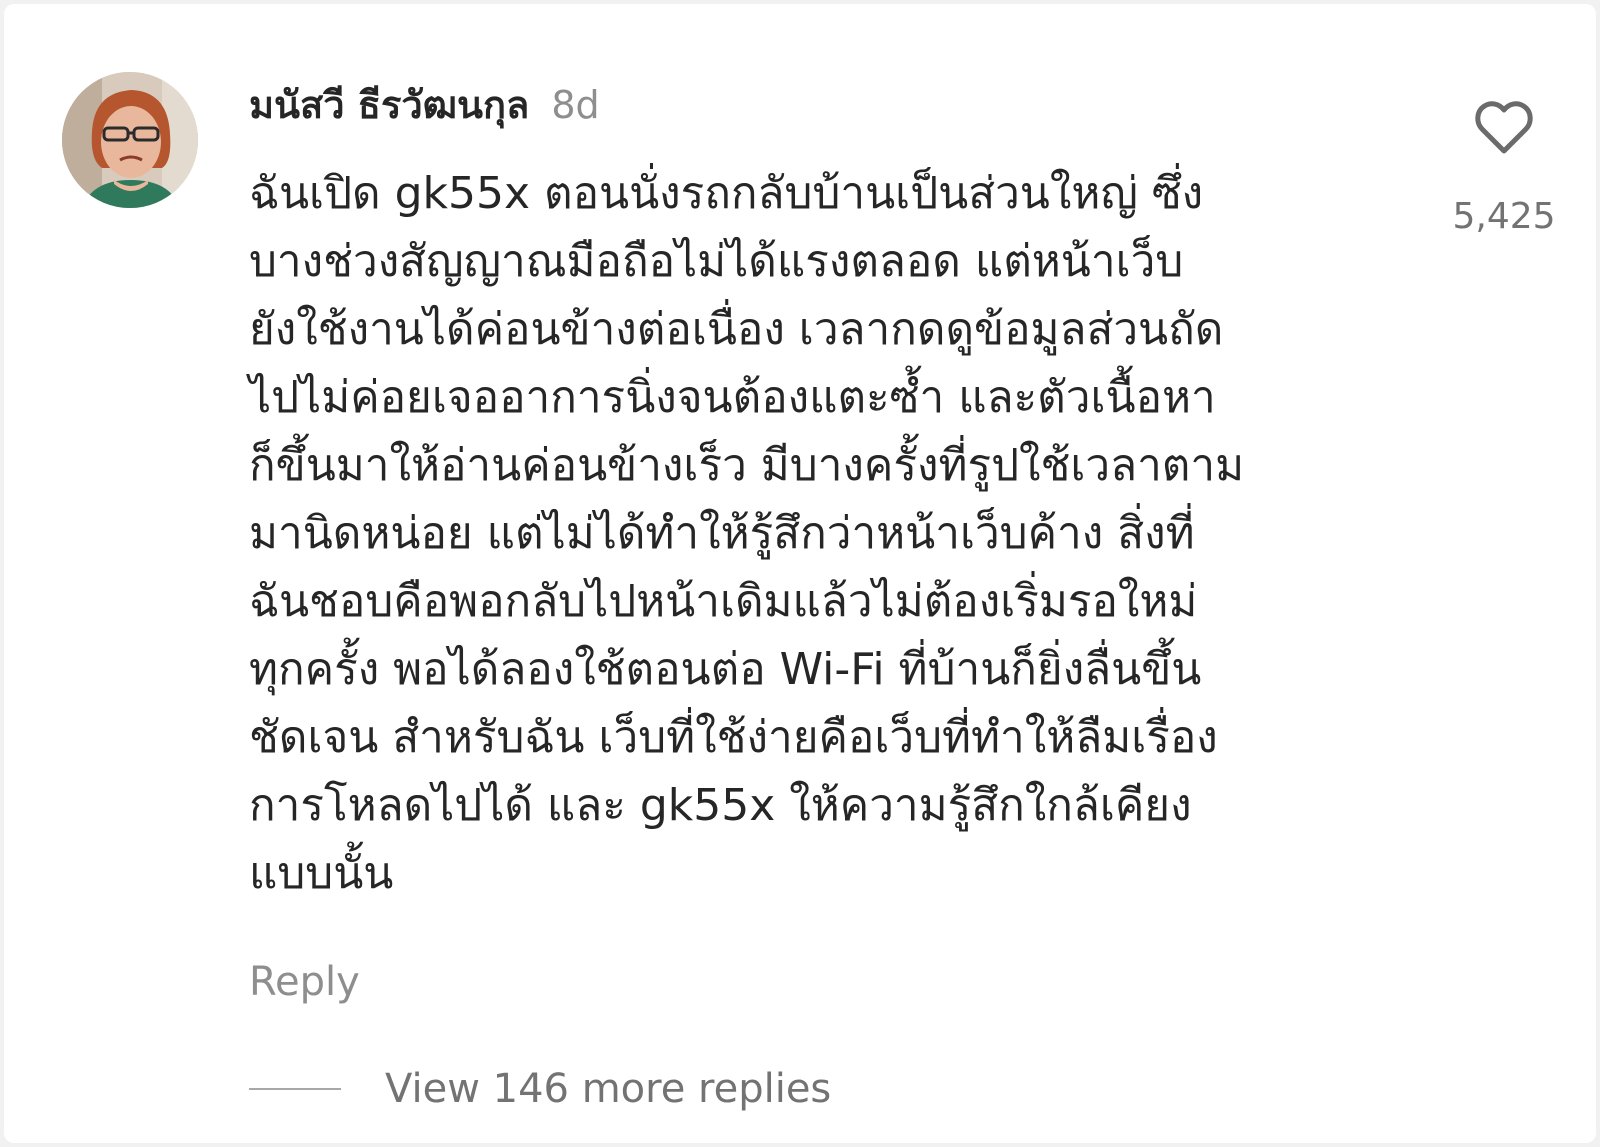 Image resolution: width=1600 pixels, height=1147 pixels. Describe the element at coordinates (1504, 216) in the screenshot. I see `like-count: 5,425` at that location.